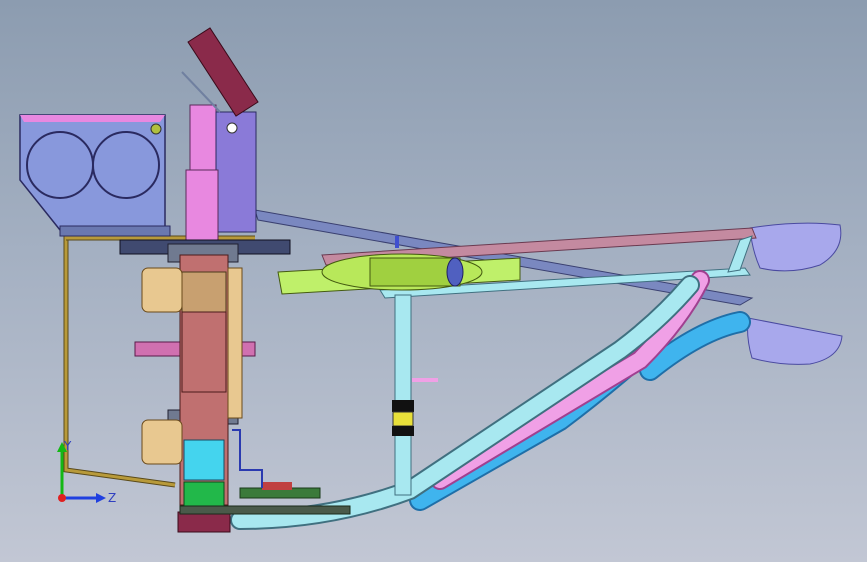  What do you see at coordinates (162, 290) in the screenshot?
I see `motor-upper` at bounding box center [162, 290].